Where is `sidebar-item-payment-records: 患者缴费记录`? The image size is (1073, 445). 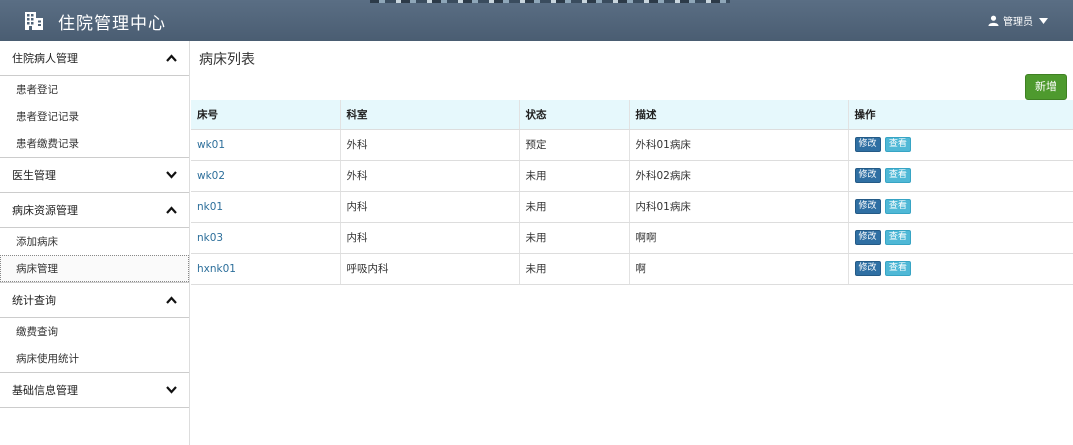
sidebar-item-payment-records: 患者缴费记录 is located at coordinates (94, 143).